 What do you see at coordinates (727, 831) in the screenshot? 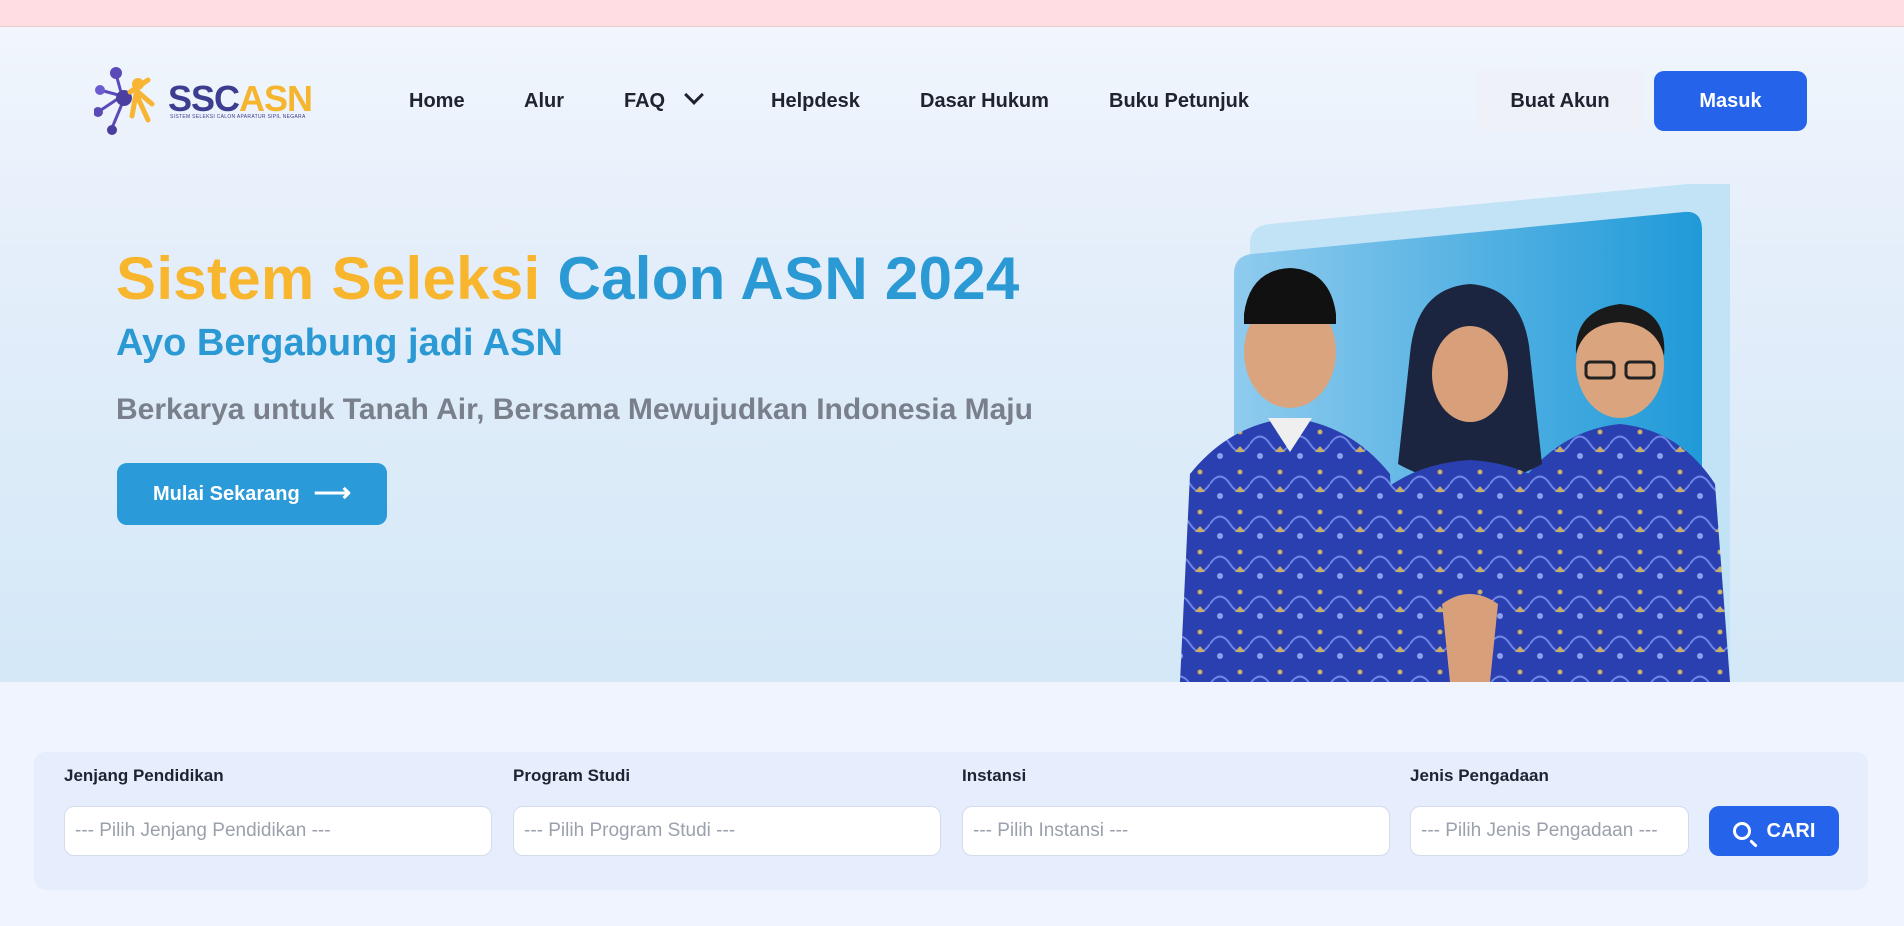
I see `program-studi-select: --- Pilih Program Studi ---` at bounding box center [727, 831].